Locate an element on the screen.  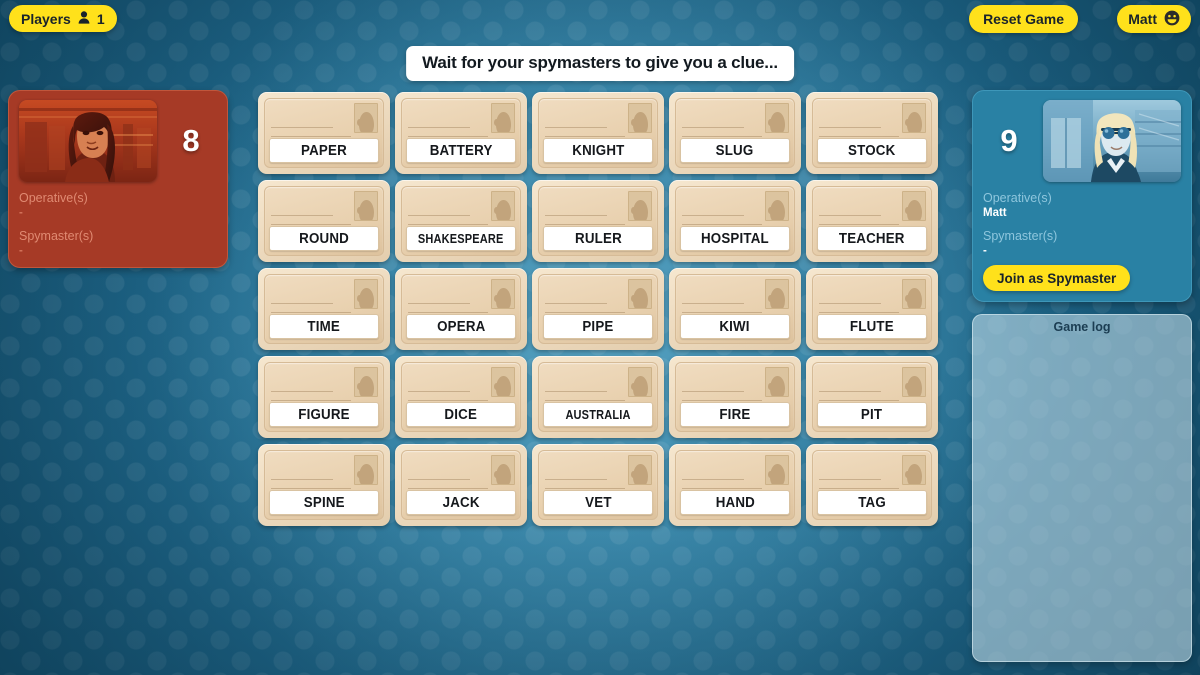
word-label: DICE is located at coordinates (461, 414).